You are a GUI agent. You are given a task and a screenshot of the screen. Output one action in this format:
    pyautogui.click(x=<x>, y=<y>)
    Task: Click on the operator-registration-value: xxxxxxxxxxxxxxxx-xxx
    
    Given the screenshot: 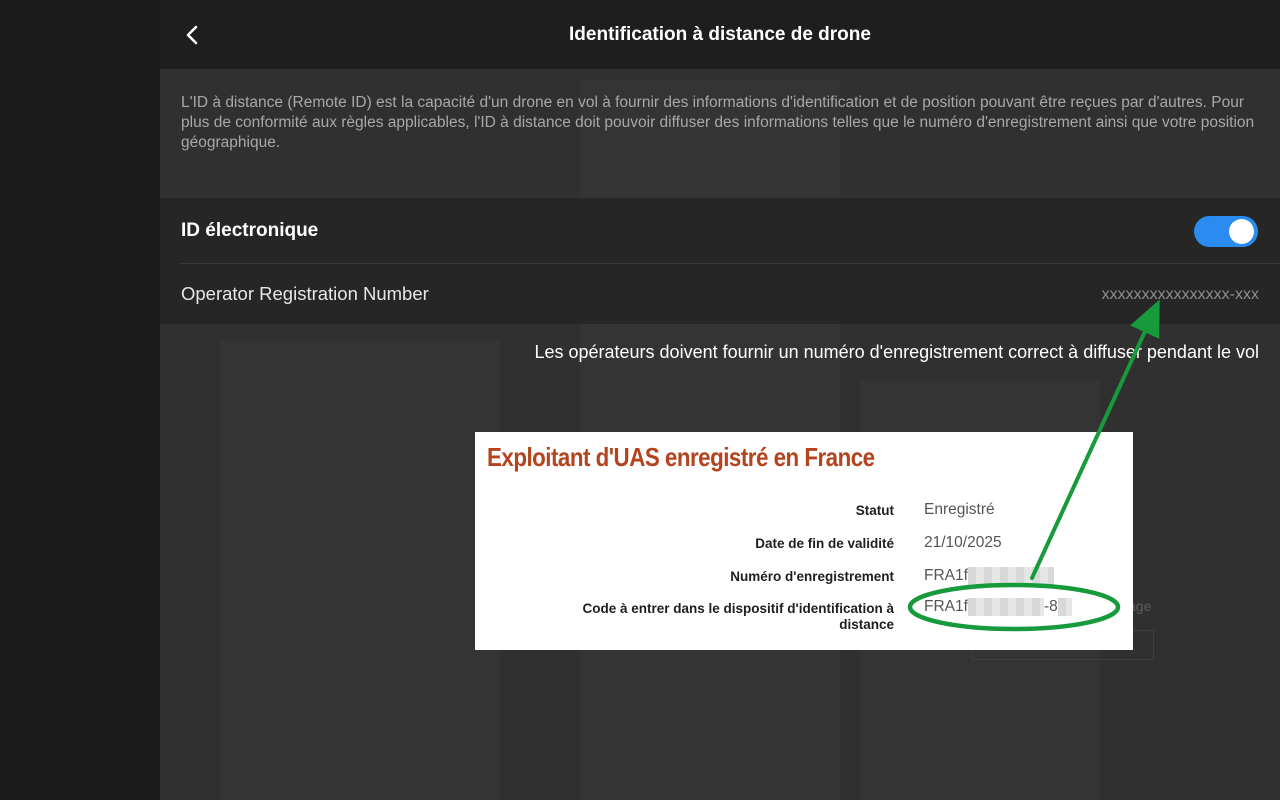 What is the action you would take?
    pyautogui.click(x=1180, y=294)
    